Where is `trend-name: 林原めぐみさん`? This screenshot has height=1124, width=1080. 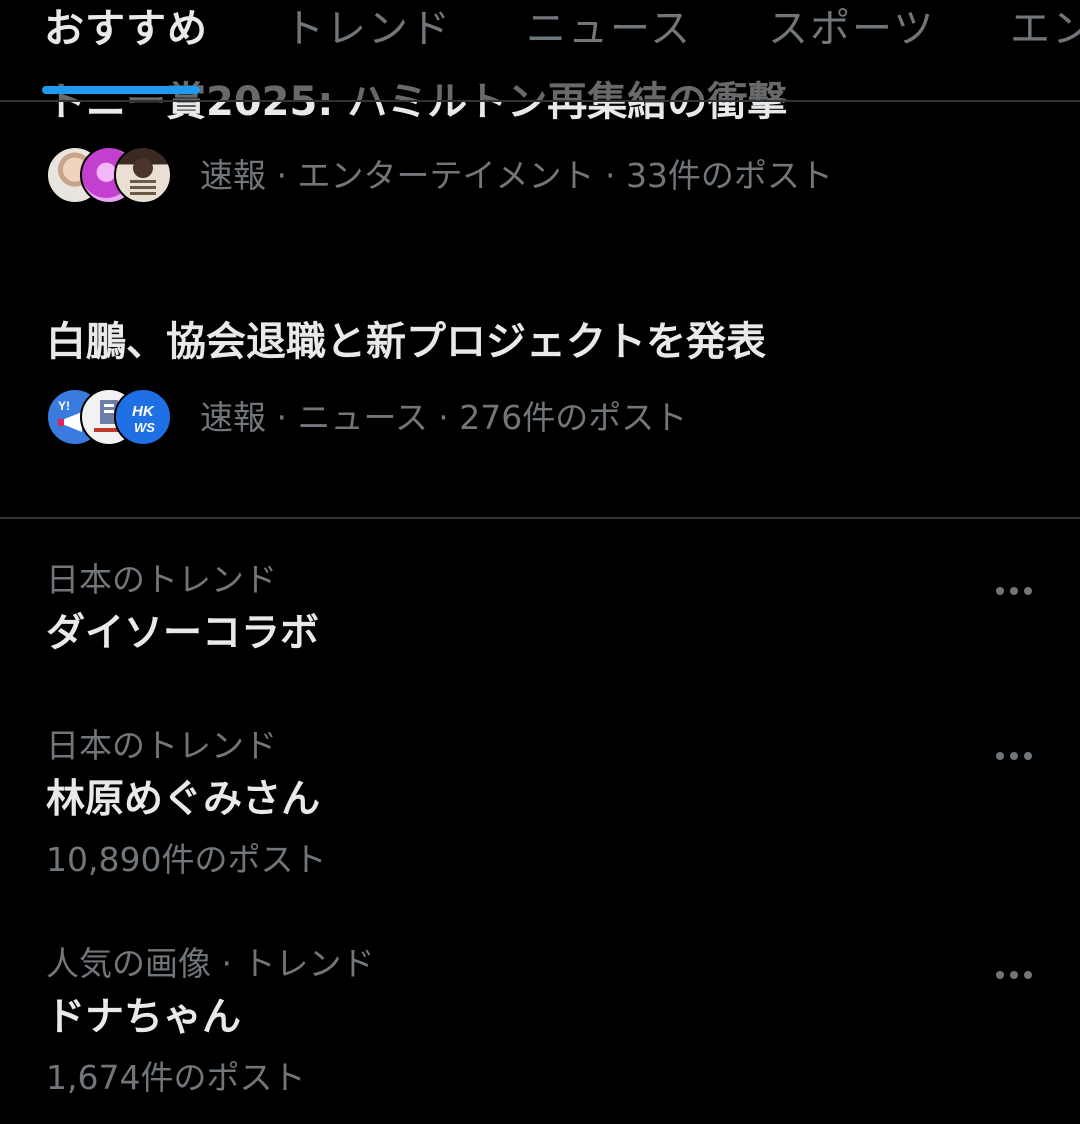 trend-name: 林原めぐみさん is located at coordinates (183, 799).